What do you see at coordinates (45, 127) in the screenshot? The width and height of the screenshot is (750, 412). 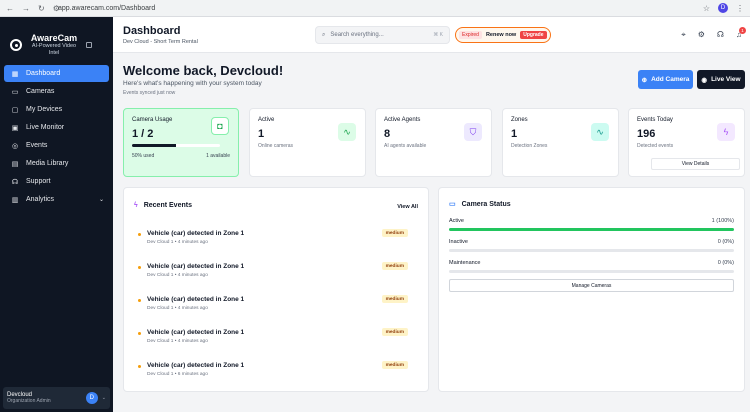 I see `sidebar-item-label: Live Monitor` at bounding box center [45, 127].